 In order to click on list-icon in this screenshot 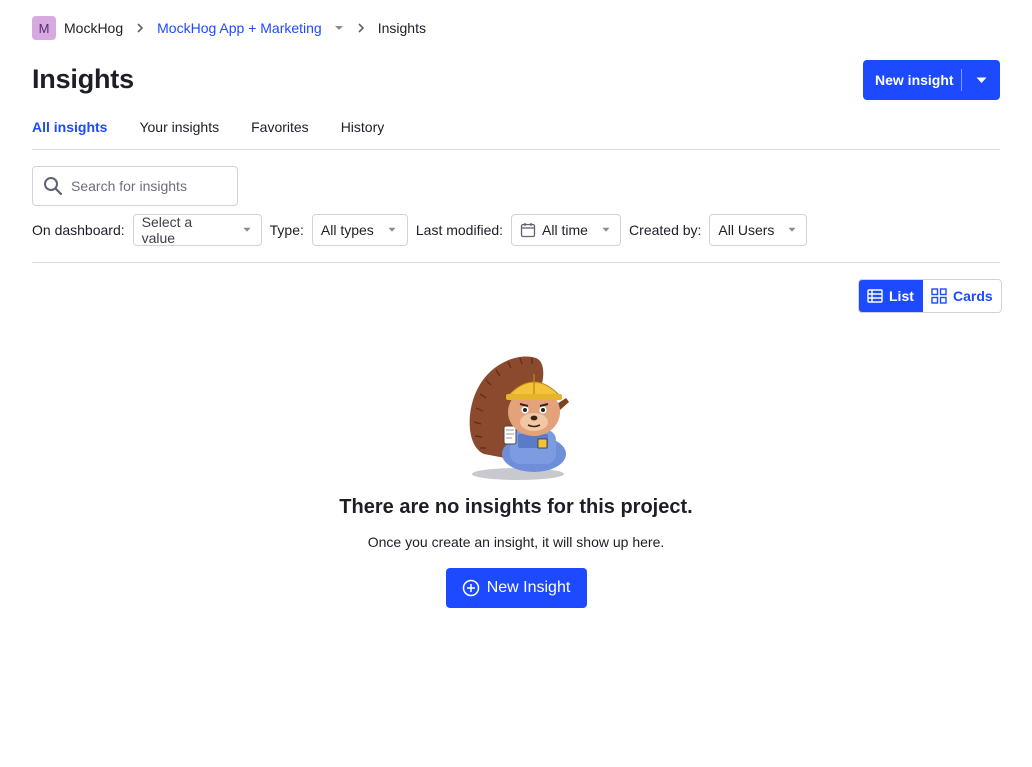, I will do `click(875, 296)`.